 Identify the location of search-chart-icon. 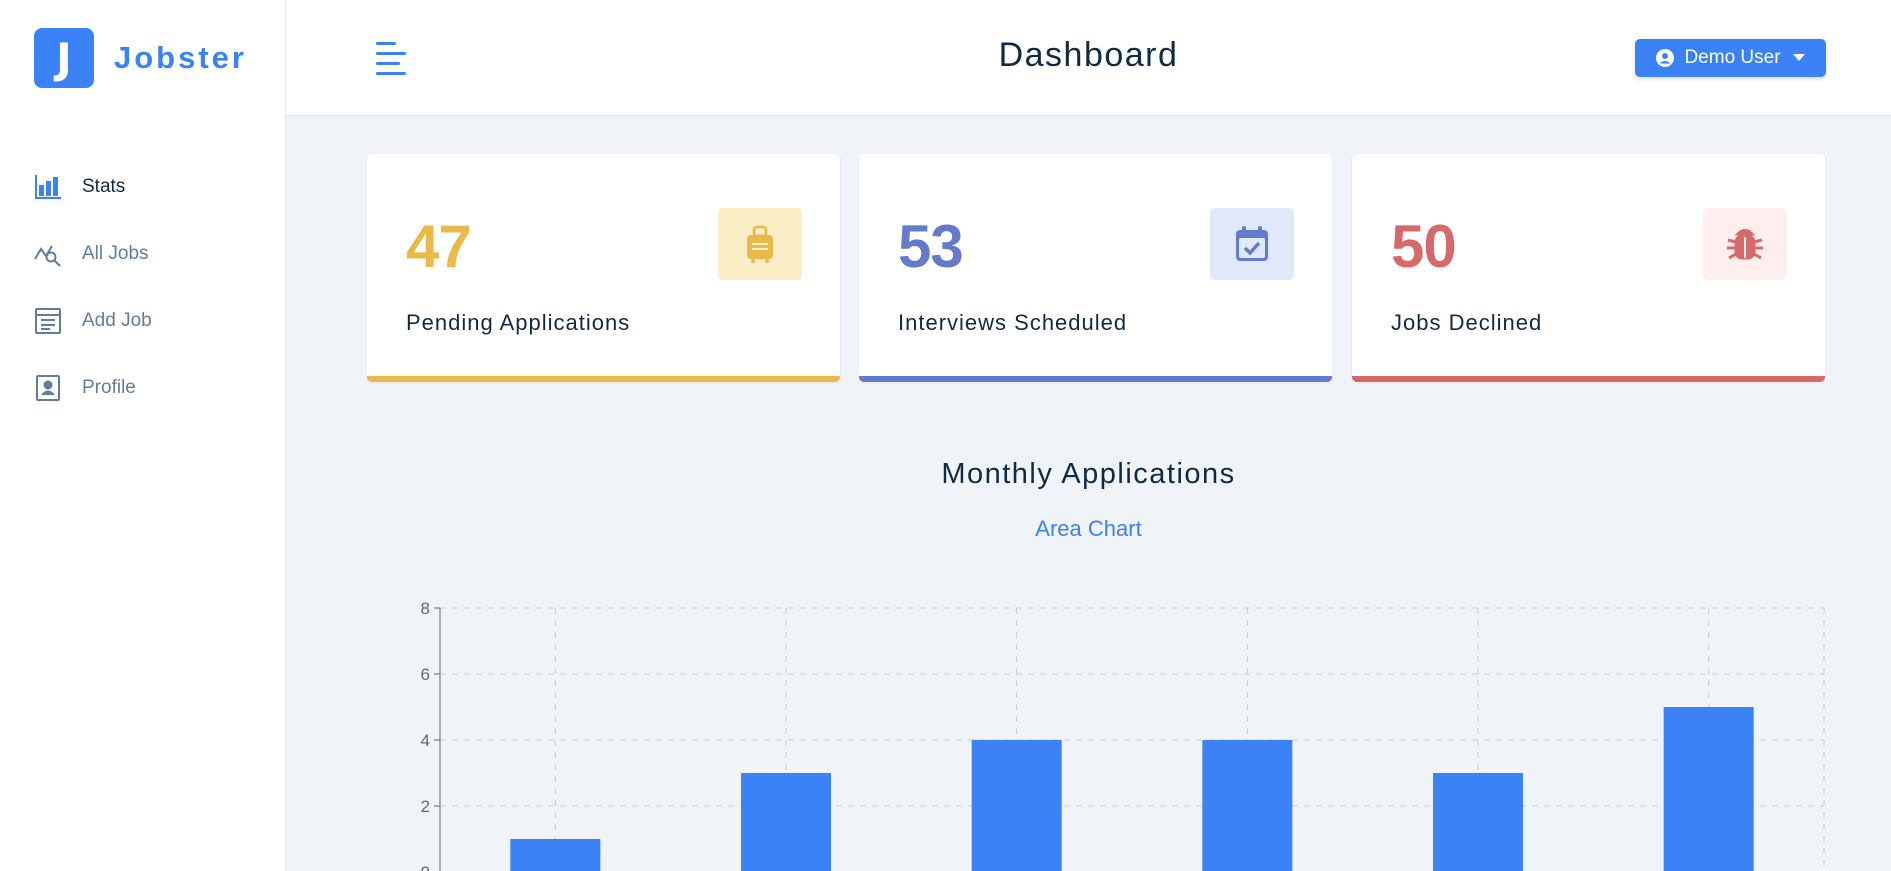
(48, 254).